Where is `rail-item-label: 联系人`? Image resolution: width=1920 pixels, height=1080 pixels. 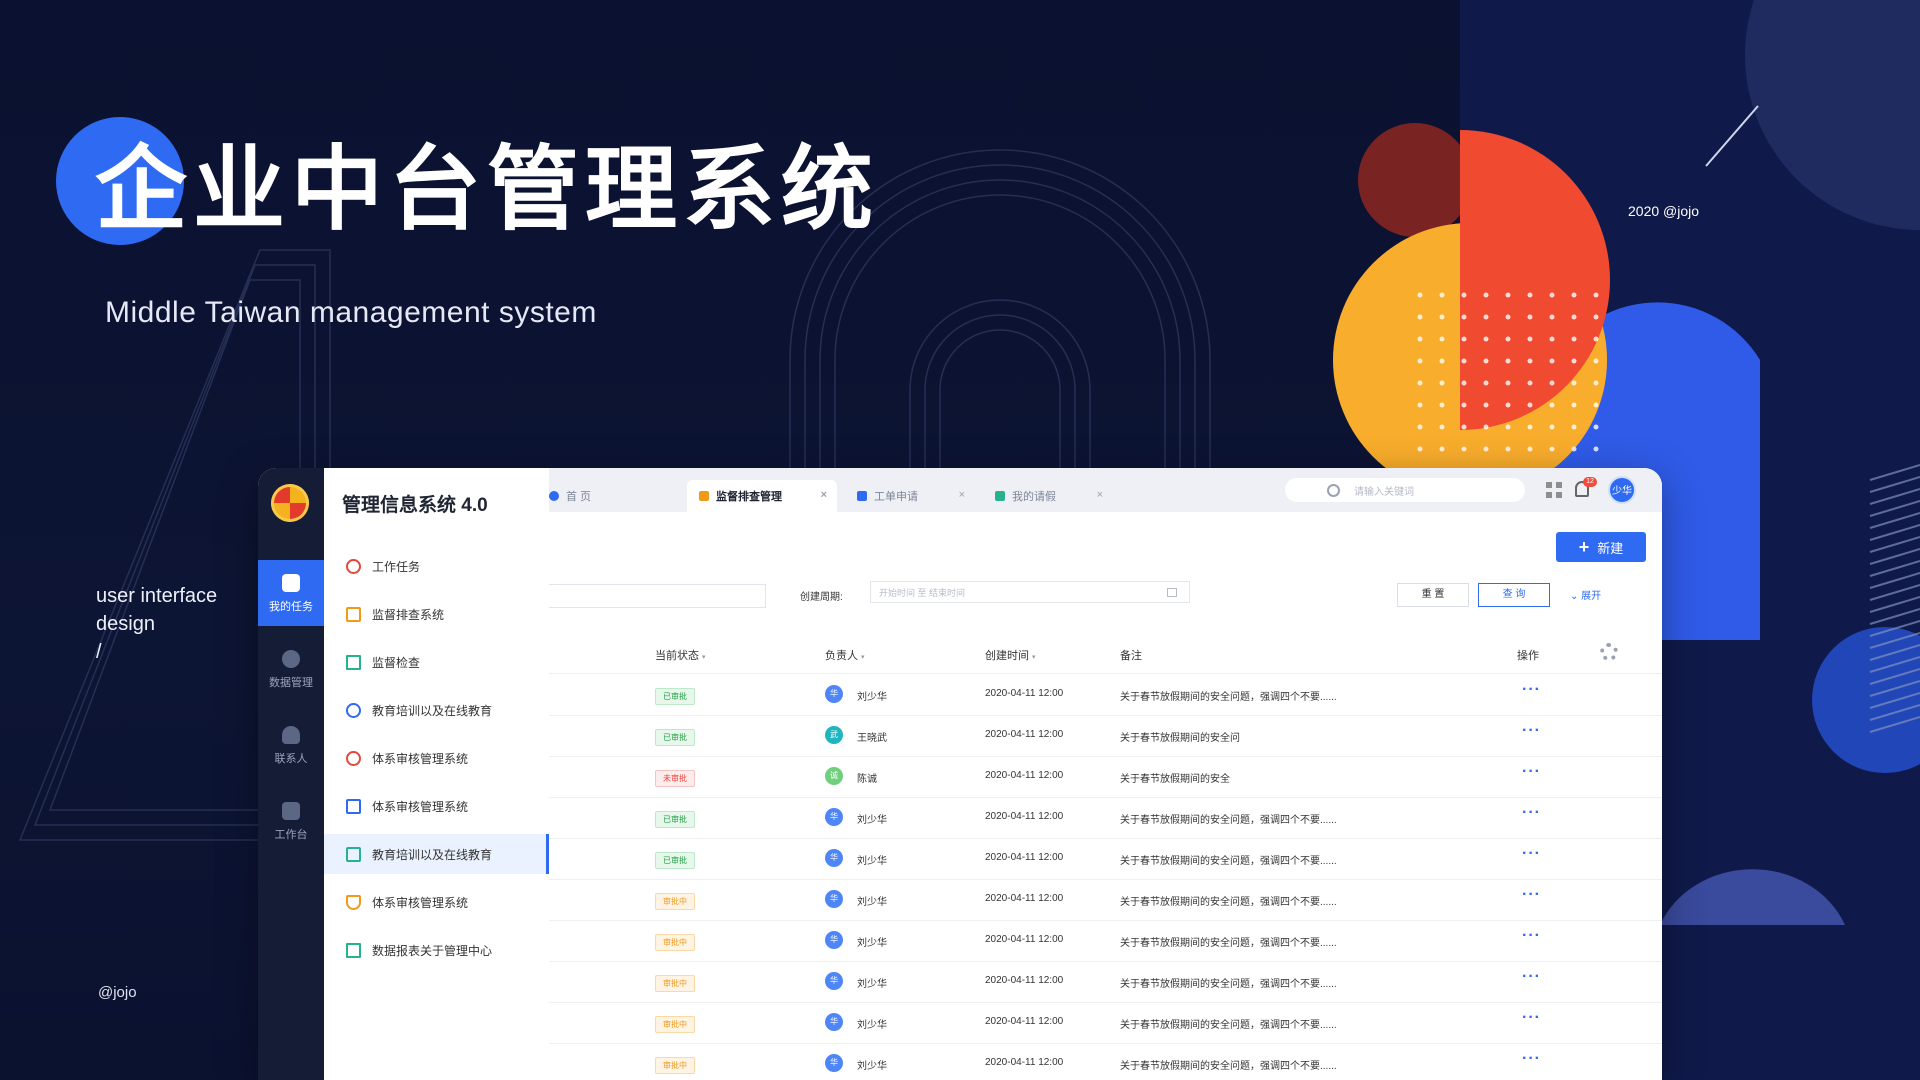 rail-item-label: 联系人 is located at coordinates (291, 759).